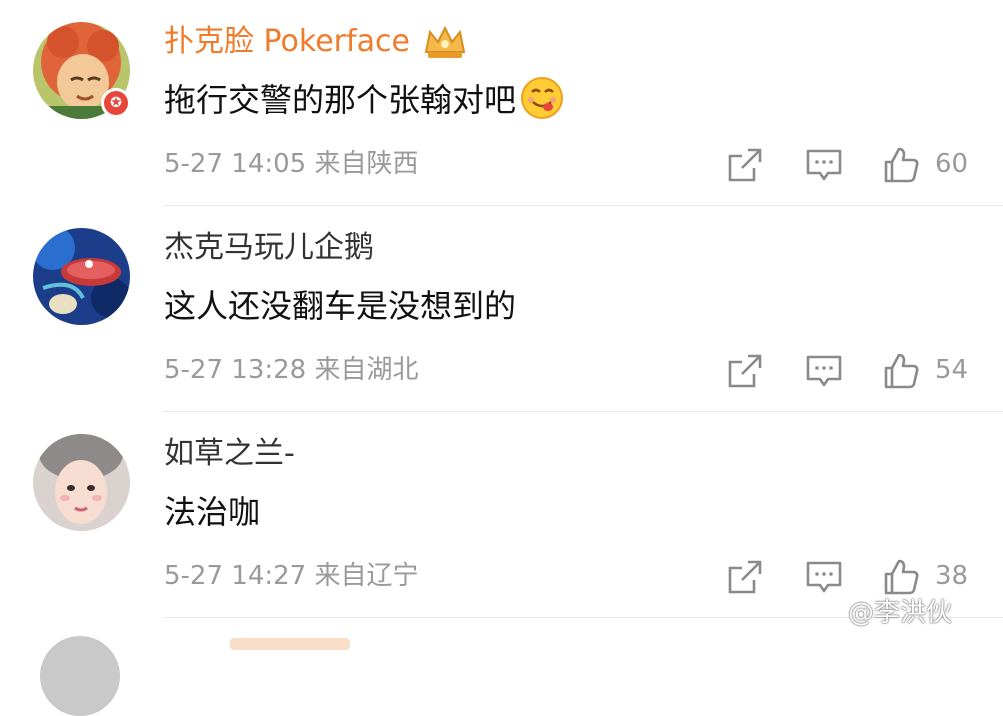 This screenshot has width=1003, height=716. I want to click on like-count: 38, so click(952, 576).